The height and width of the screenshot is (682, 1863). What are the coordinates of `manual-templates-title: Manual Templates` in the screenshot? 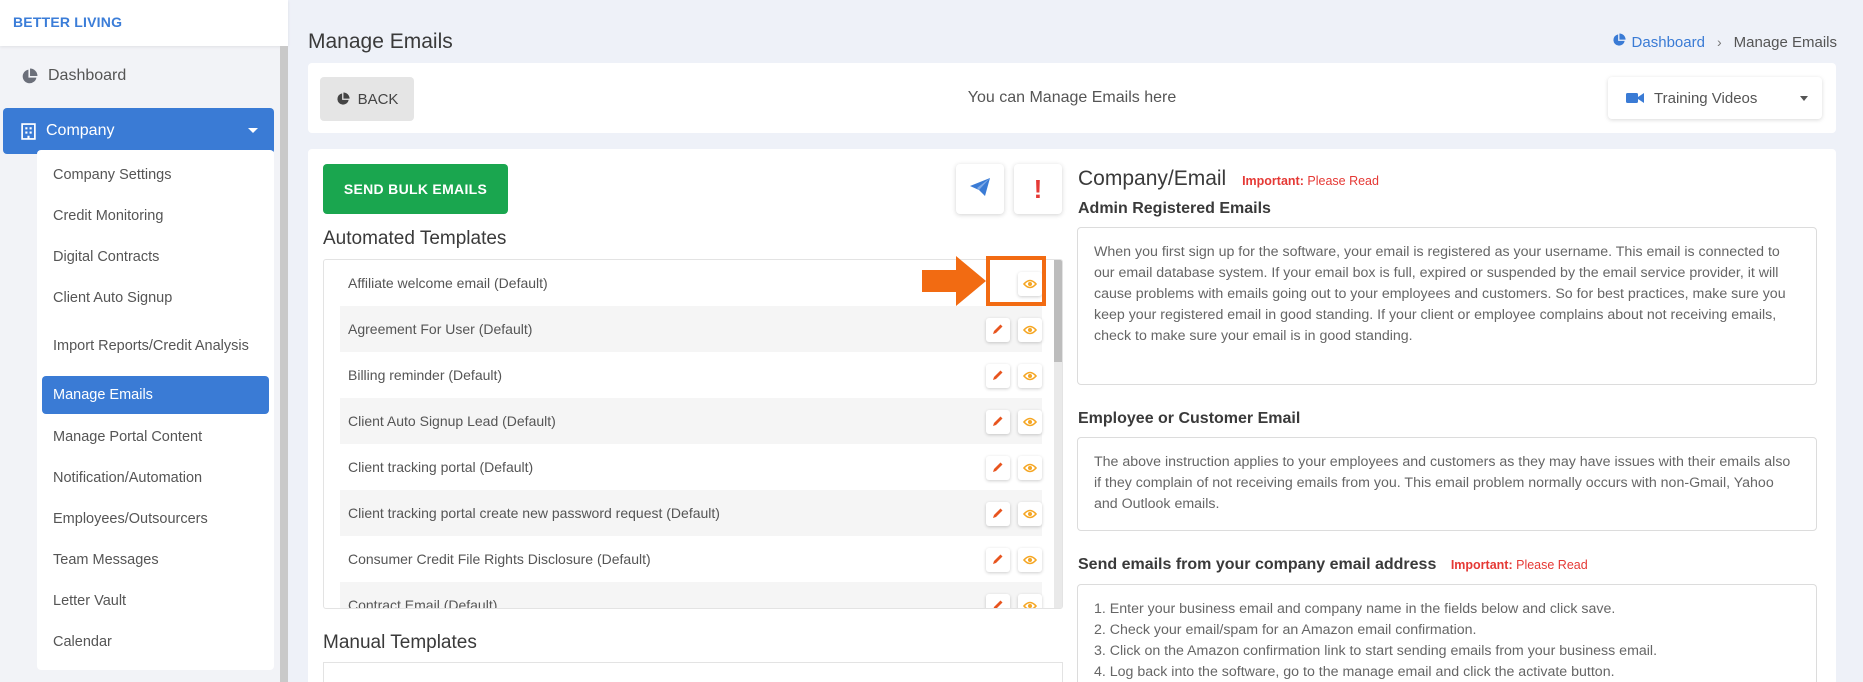 It's located at (400, 642).